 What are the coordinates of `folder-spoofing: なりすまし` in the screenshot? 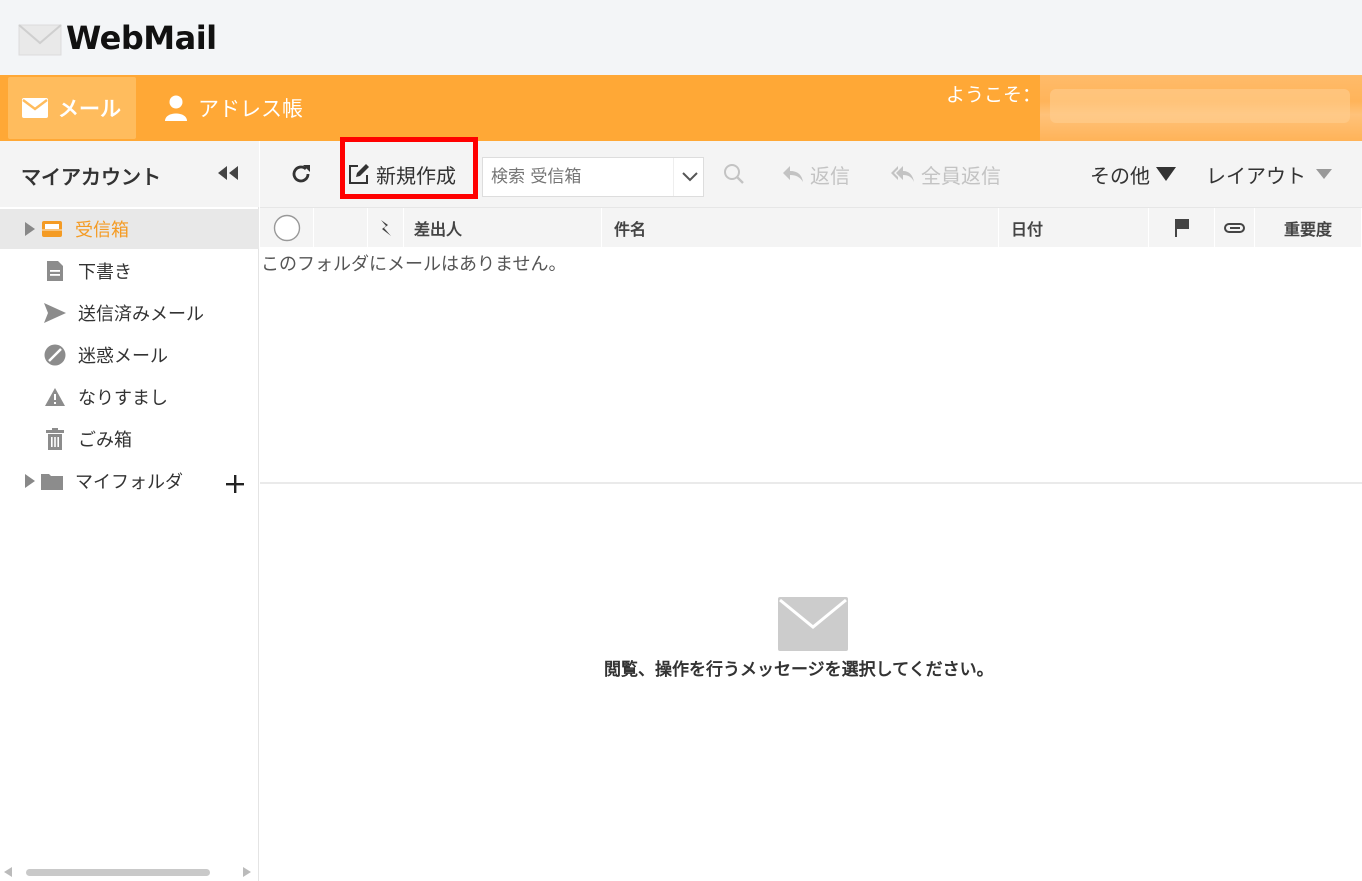 It's located at (129, 397).